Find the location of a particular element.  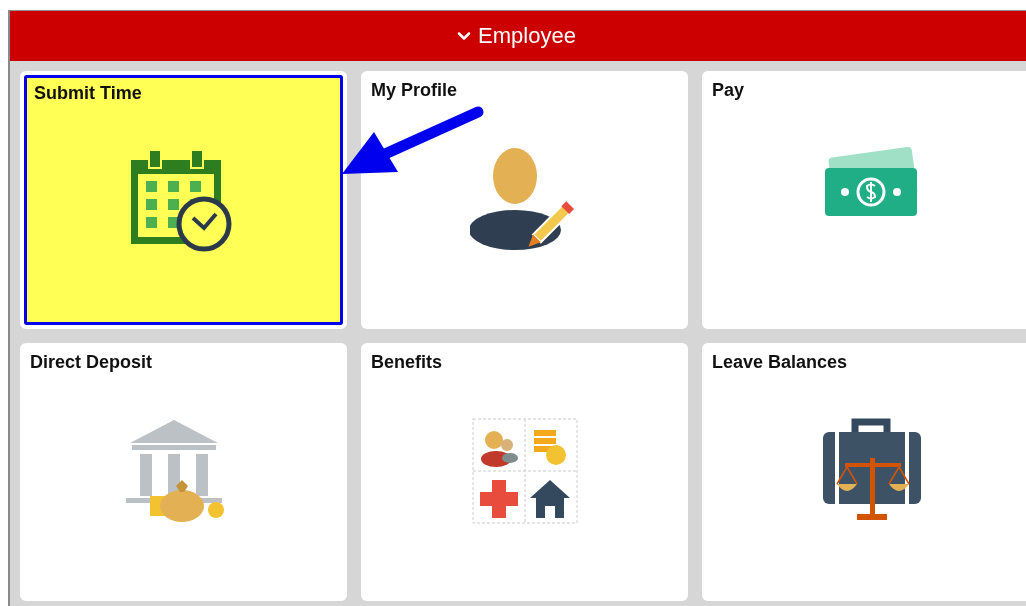

tile: Leave Balances is located at coordinates (864, 472).